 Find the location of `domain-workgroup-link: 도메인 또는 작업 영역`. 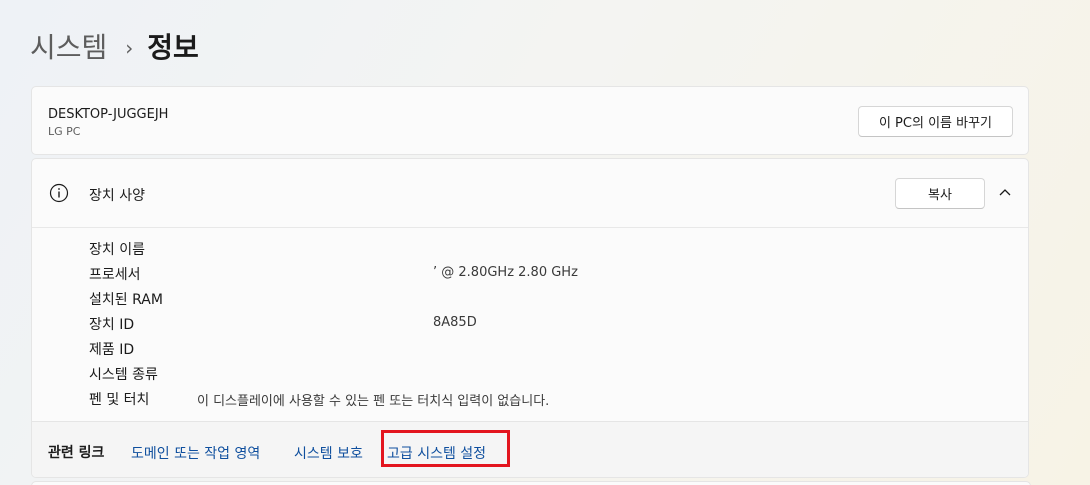

domain-workgroup-link: 도메인 또는 작업 영역 is located at coordinates (195, 453).